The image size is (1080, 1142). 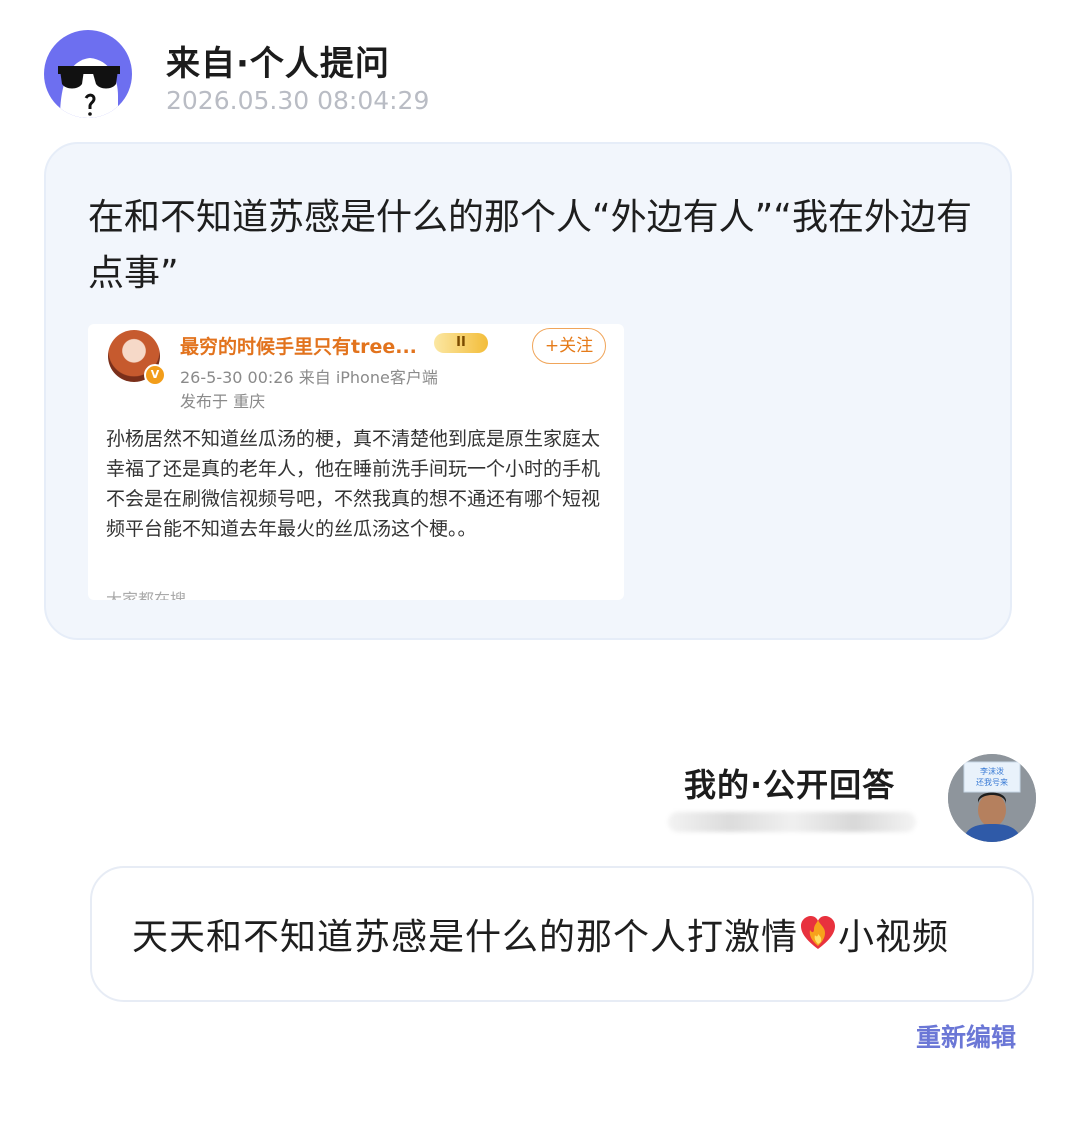 What do you see at coordinates (155, 375) in the screenshot?
I see `verified-badge-icon: V` at bounding box center [155, 375].